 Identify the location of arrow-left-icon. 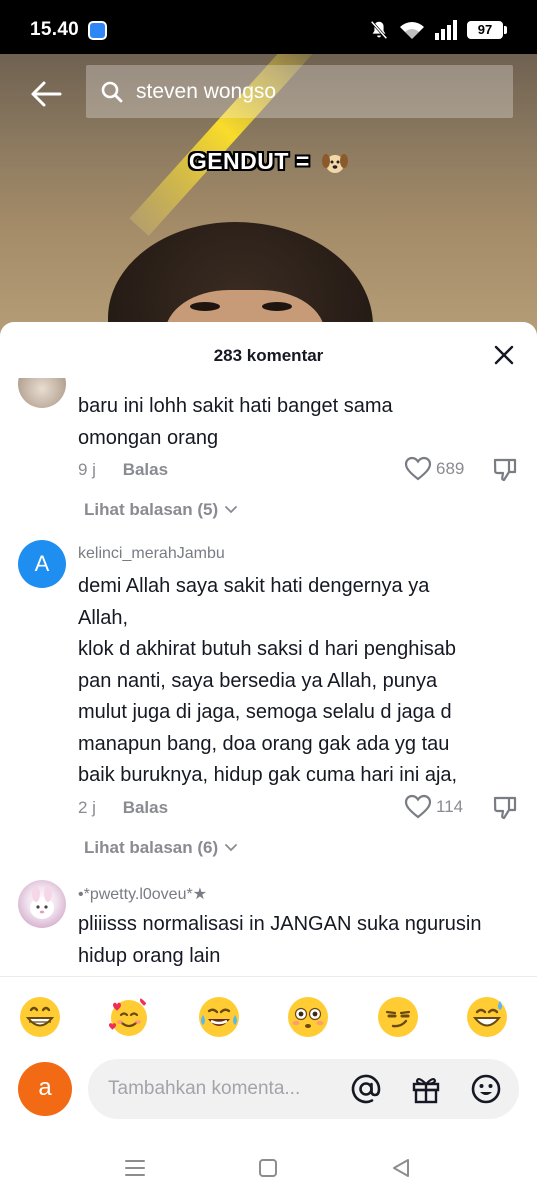
(46, 94).